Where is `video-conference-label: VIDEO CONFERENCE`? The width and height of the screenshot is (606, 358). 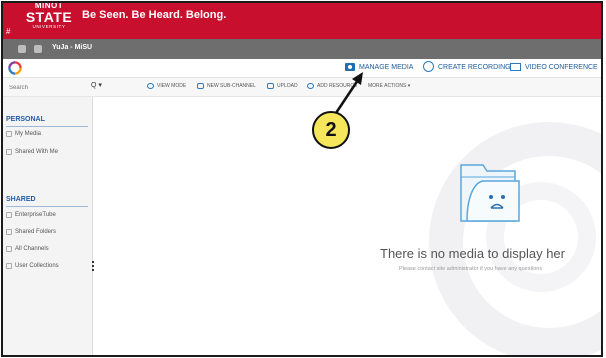
video-conference-label: VIDEO CONFERENCE is located at coordinates (561, 67).